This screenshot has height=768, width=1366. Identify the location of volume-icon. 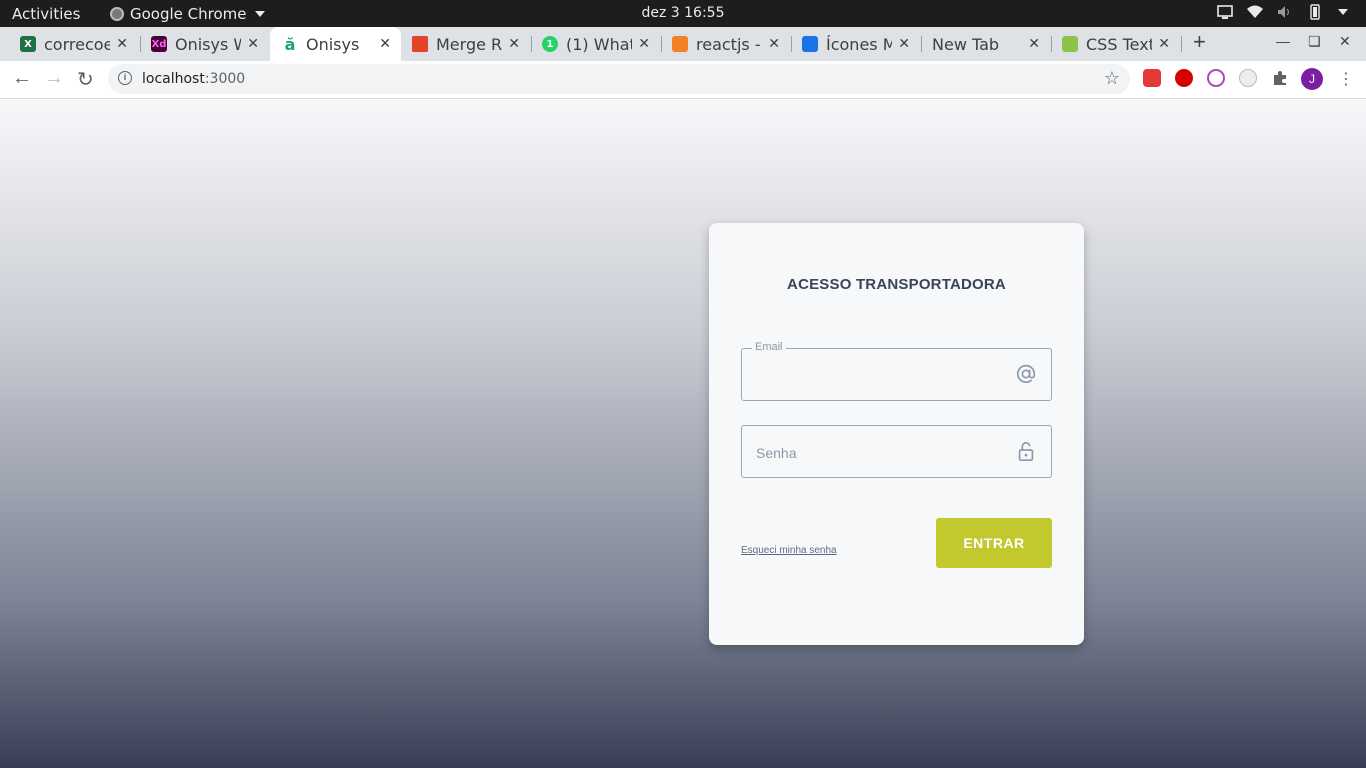
(1283, 12).